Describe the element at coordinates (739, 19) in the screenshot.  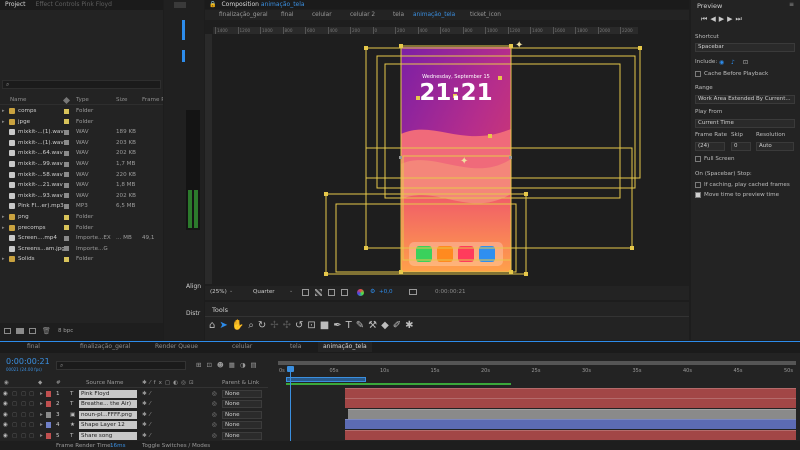
I see `last-frame-icon: ⏭` at that location.